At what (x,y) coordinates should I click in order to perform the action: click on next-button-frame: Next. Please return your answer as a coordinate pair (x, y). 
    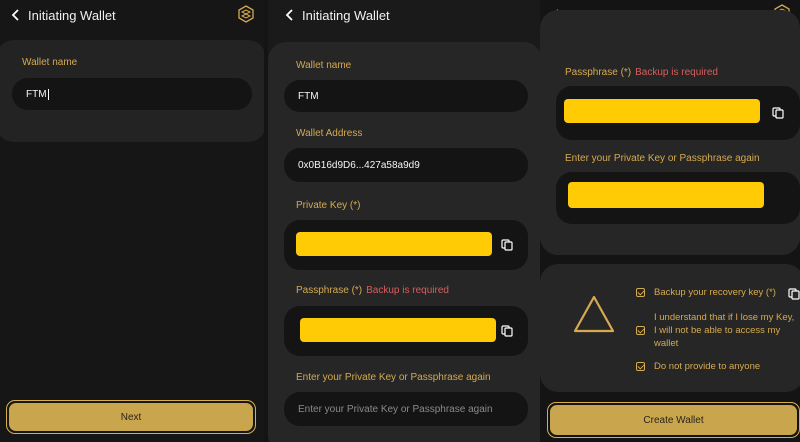
    Looking at the image, I should click on (131, 417).